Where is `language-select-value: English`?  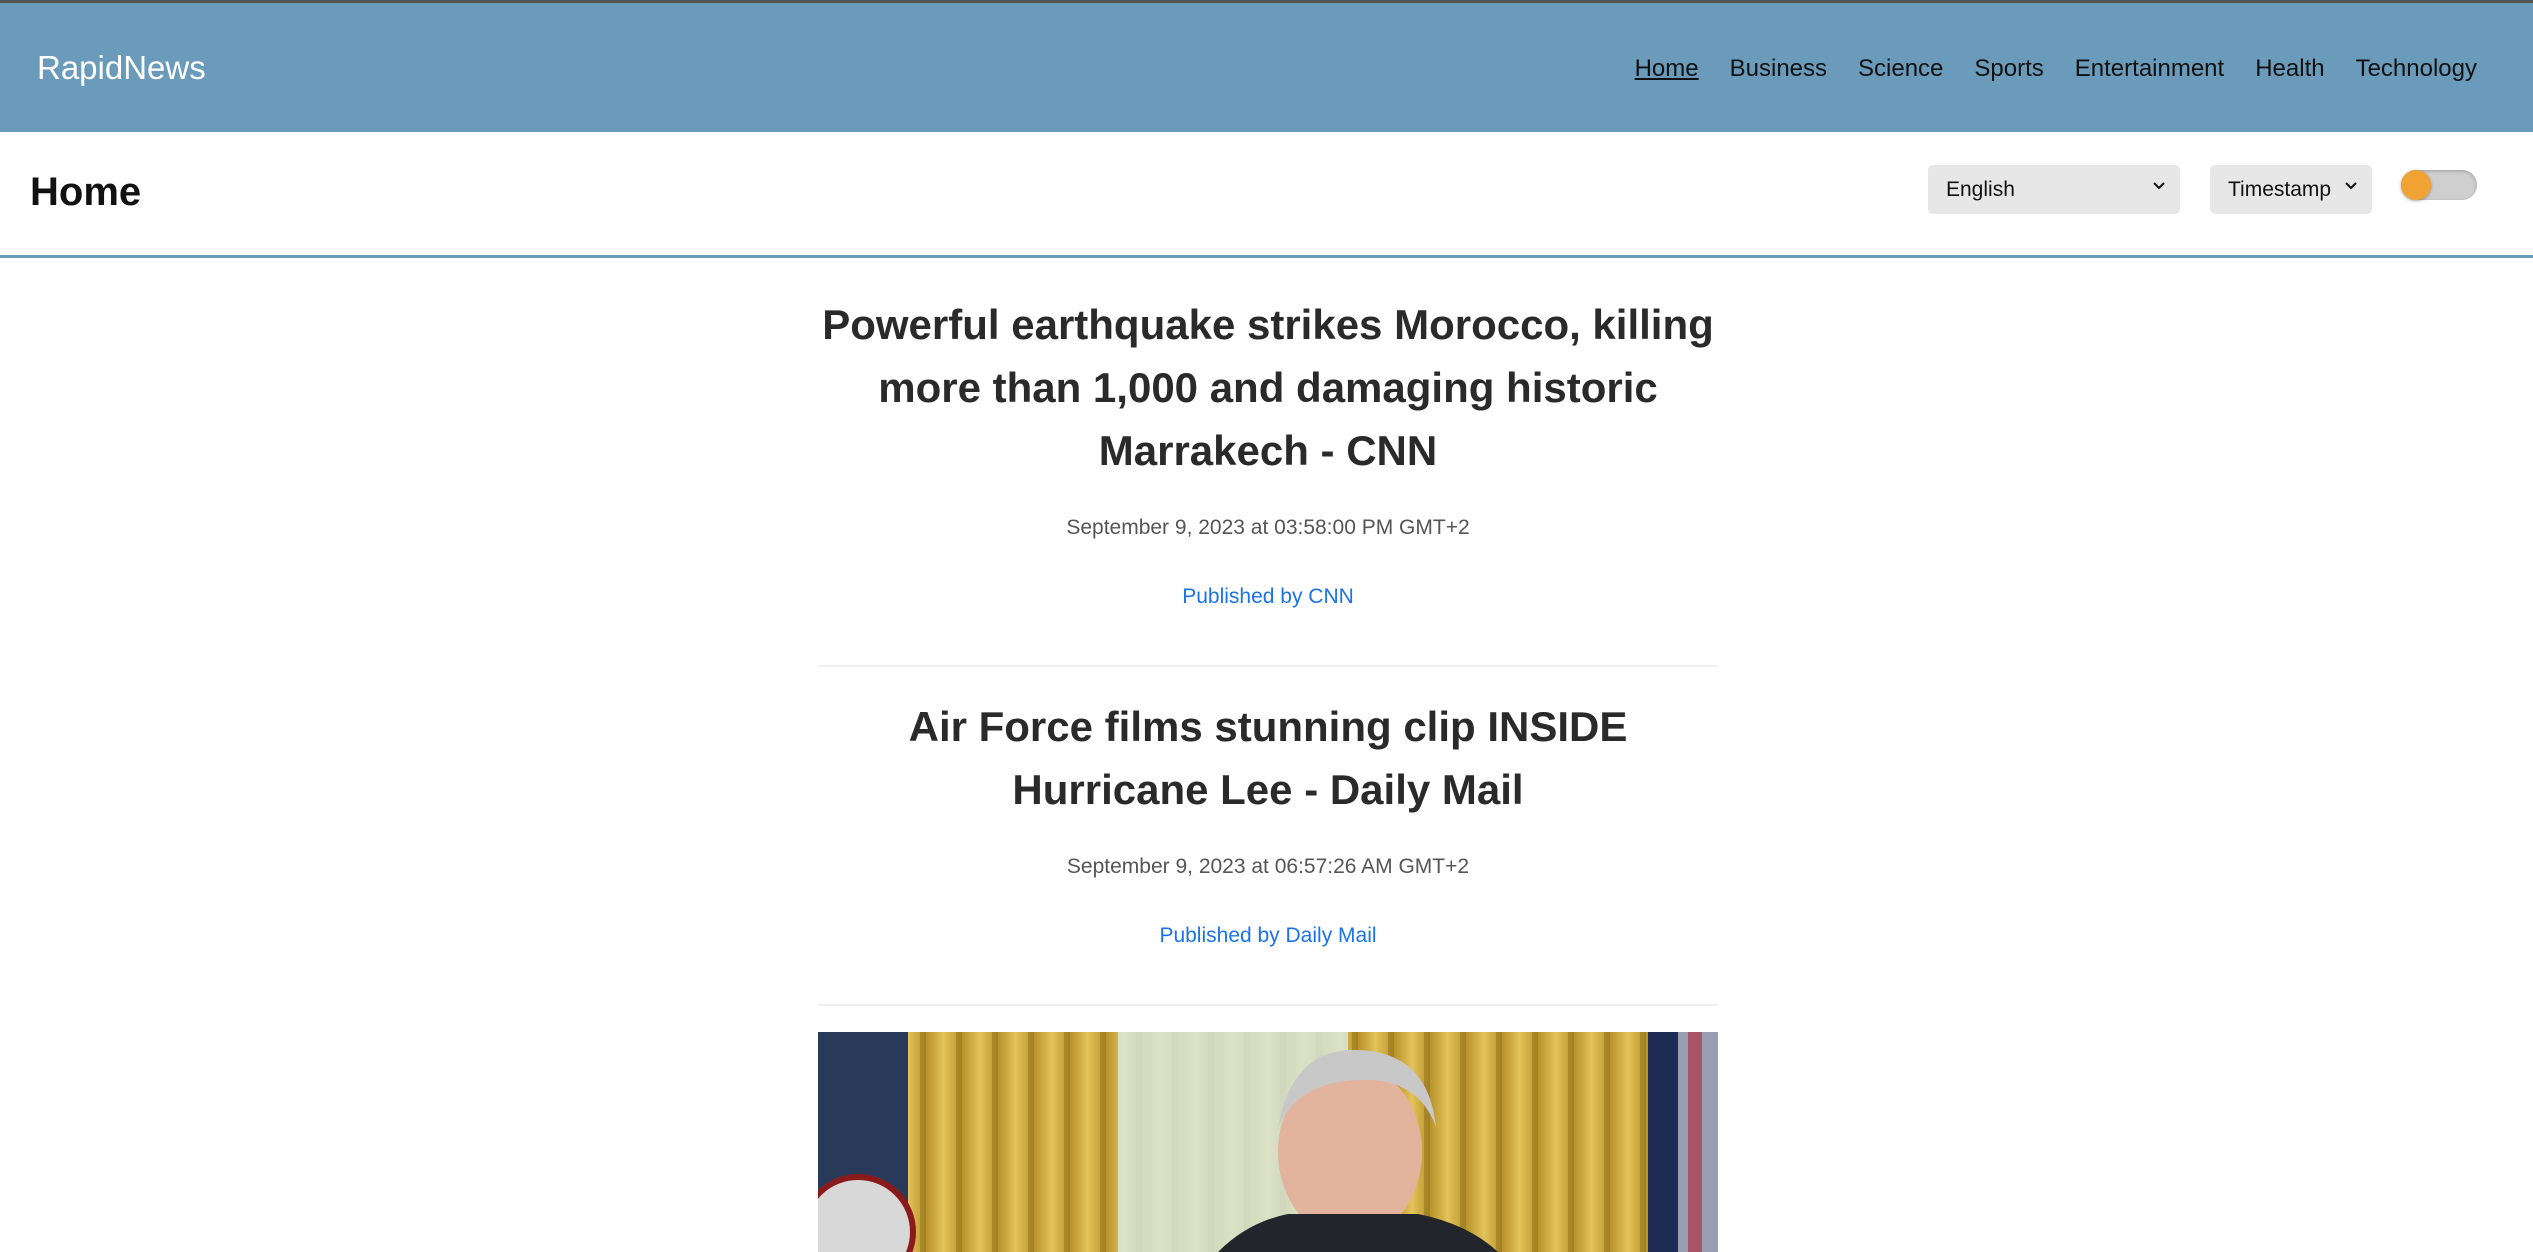
language-select-value: English is located at coordinates (1980, 189).